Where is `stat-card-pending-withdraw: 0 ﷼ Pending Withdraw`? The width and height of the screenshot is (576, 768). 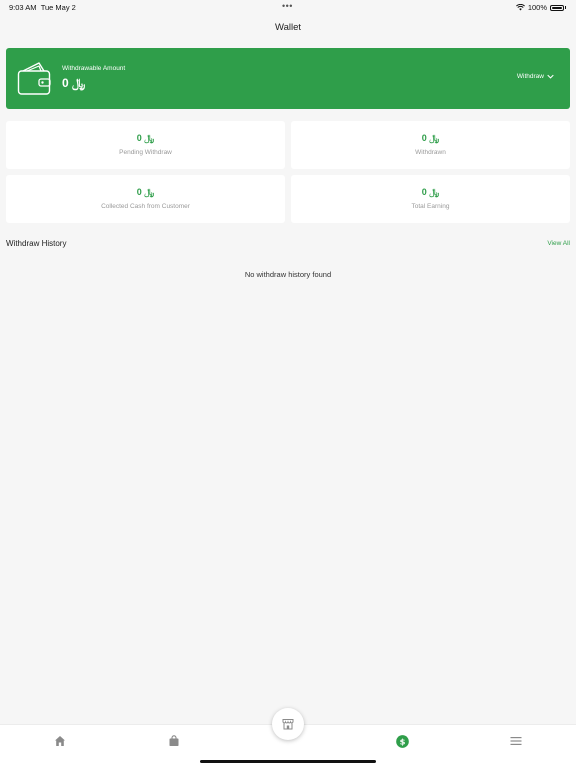 stat-card-pending-withdraw: 0 ﷼ Pending Withdraw is located at coordinates (145, 145).